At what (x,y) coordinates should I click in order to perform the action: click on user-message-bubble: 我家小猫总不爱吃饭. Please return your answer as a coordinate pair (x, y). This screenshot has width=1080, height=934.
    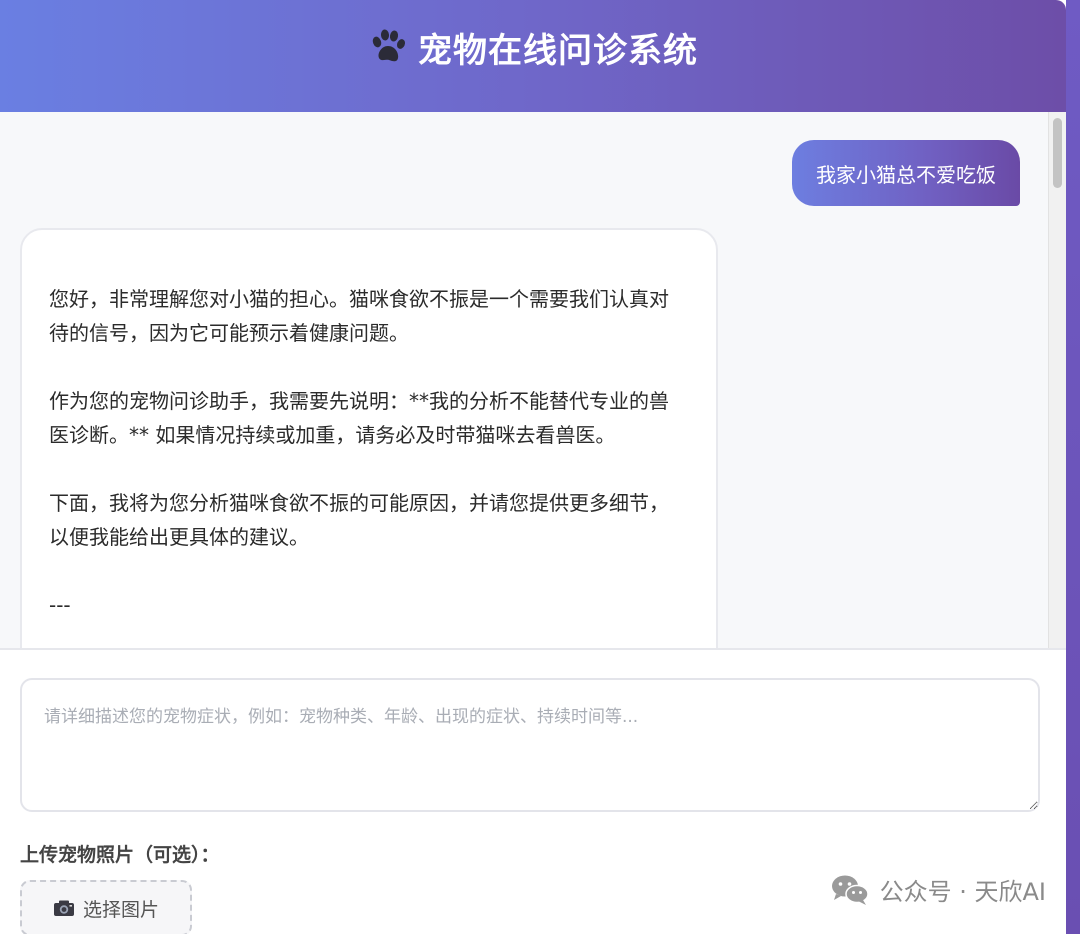
    Looking at the image, I should click on (906, 173).